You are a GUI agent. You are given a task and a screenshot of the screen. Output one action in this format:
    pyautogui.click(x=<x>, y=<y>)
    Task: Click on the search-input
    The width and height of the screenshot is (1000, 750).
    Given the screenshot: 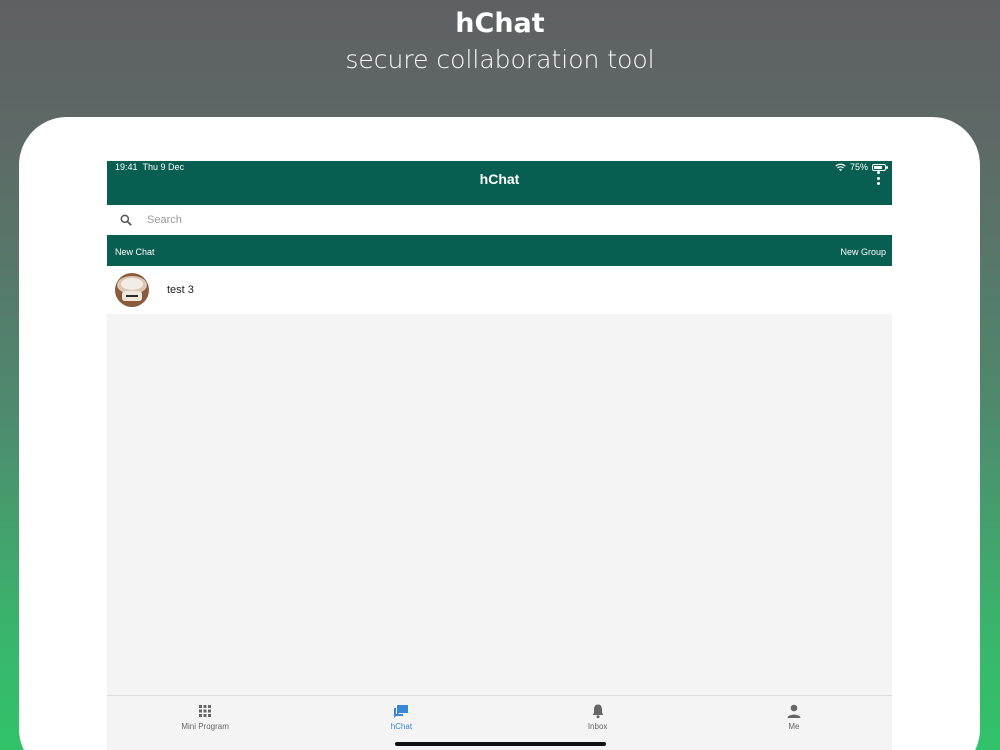 What is the action you would take?
    pyautogui.click(x=497, y=220)
    